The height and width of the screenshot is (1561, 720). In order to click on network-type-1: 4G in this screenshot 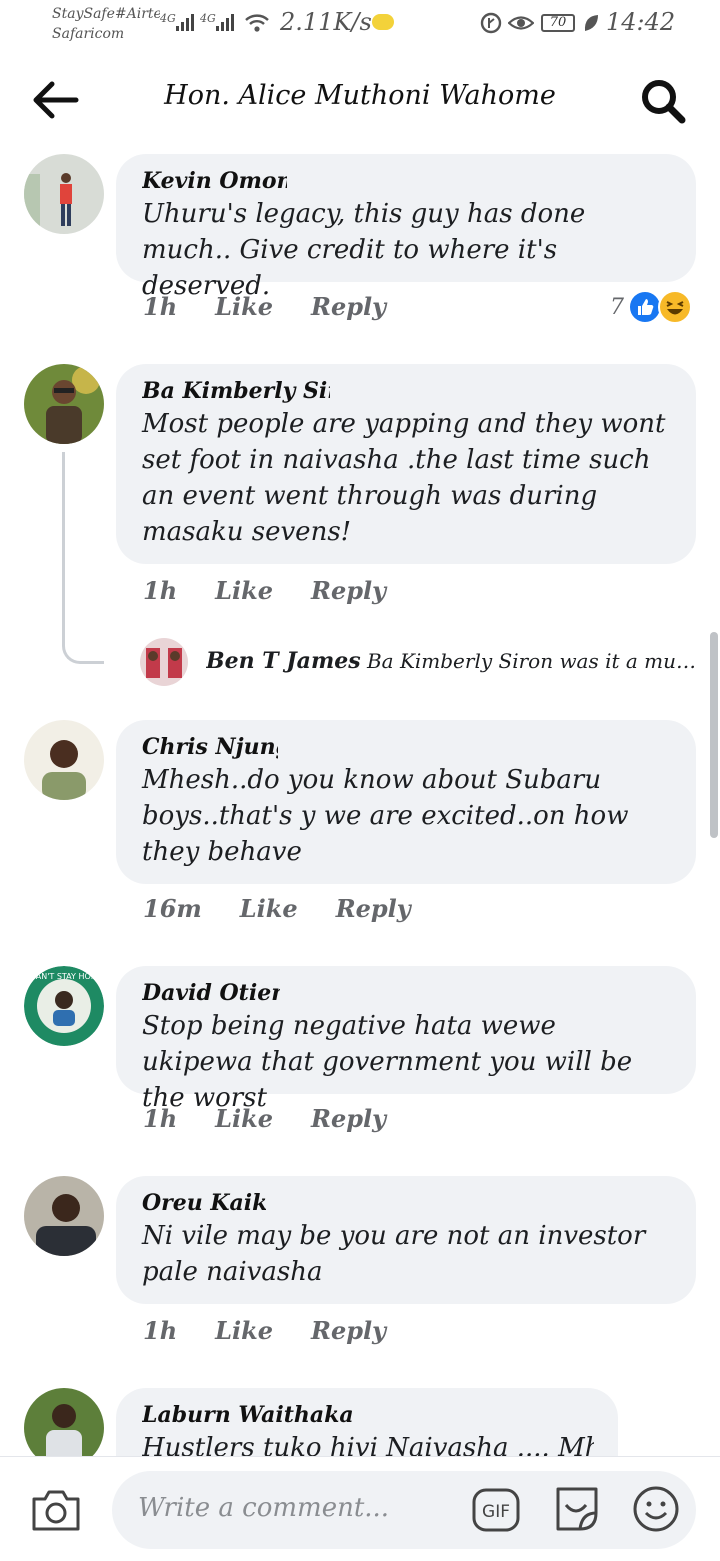, I will do `click(168, 18)`.